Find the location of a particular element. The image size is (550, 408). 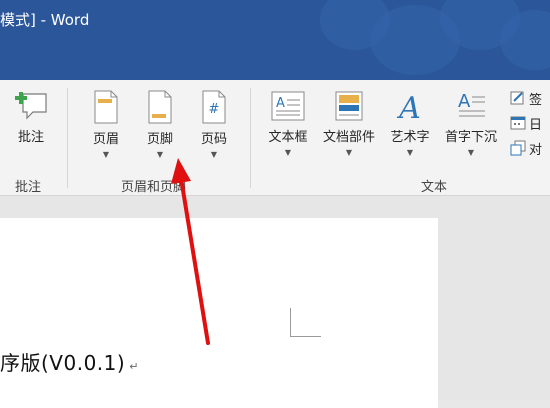

dropcap-button: A 首字下沉 ▼ is located at coordinates (471, 123).